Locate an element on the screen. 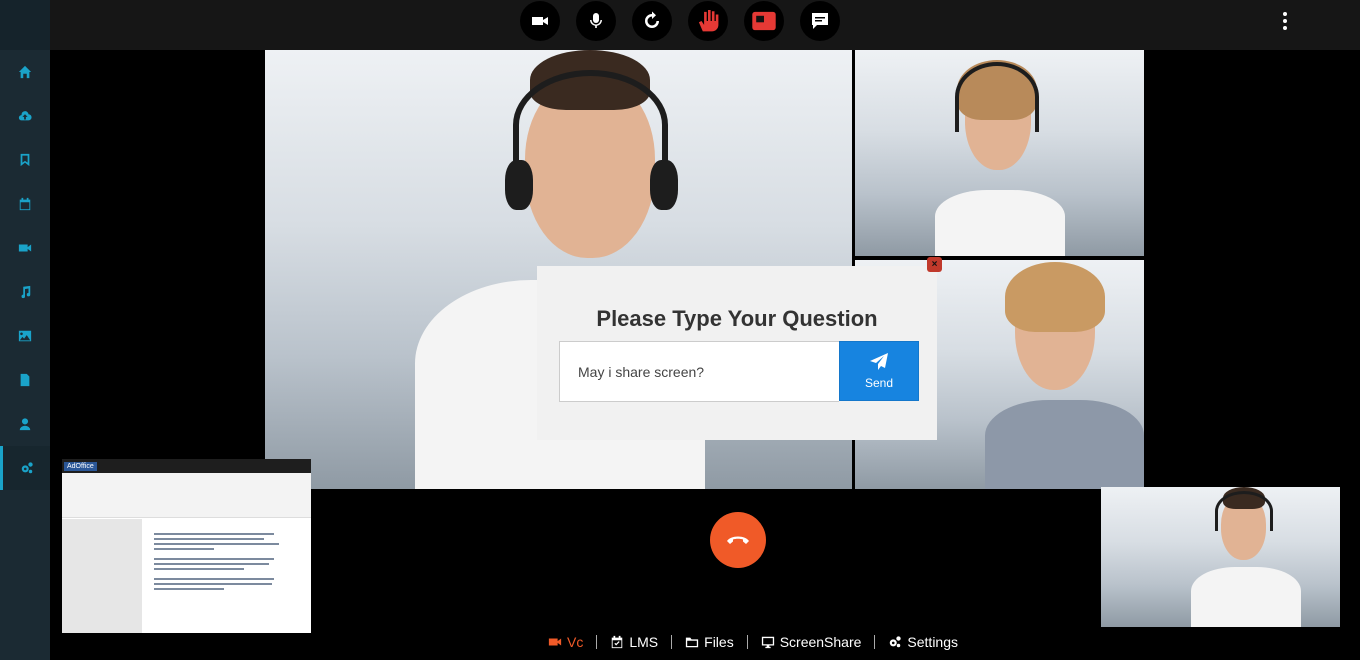 The height and width of the screenshot is (660, 1360). microphone-icon is located at coordinates (596, 20).